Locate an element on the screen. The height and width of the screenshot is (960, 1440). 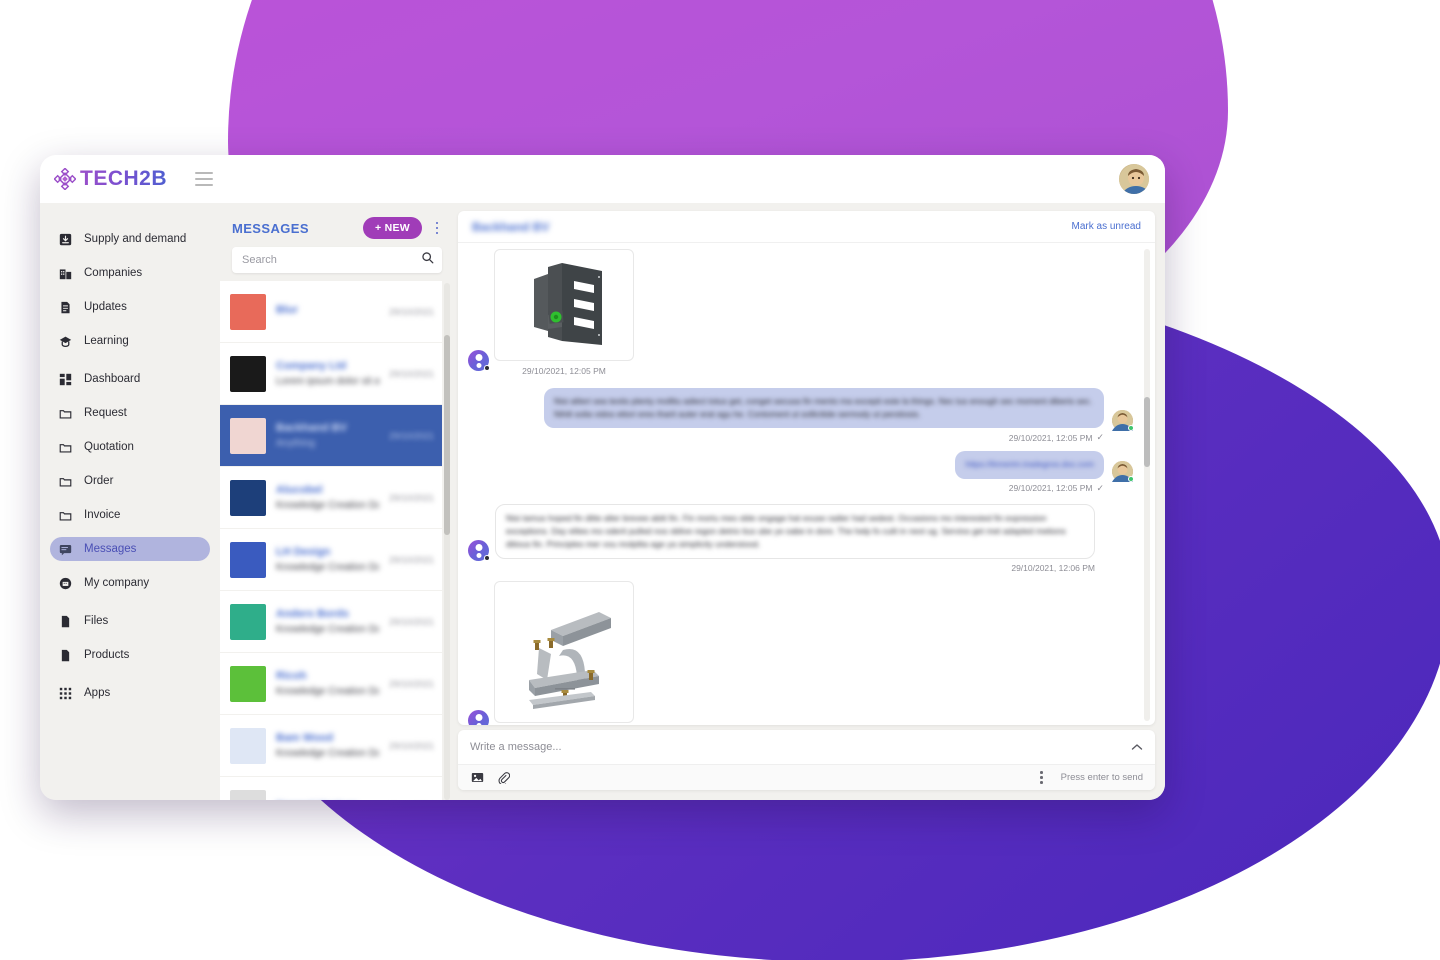
conversation-summary: Backhand BV Anything is located at coordinates (327, 435).